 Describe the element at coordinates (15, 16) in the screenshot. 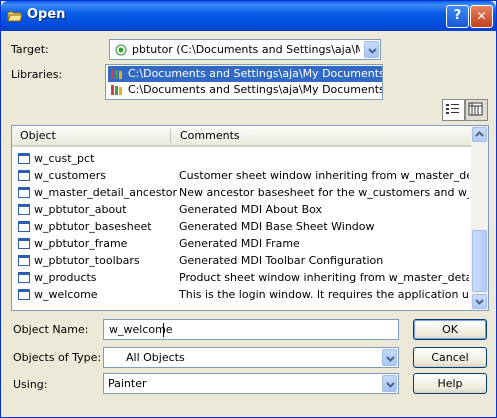

I see `folder-open-icon` at that location.